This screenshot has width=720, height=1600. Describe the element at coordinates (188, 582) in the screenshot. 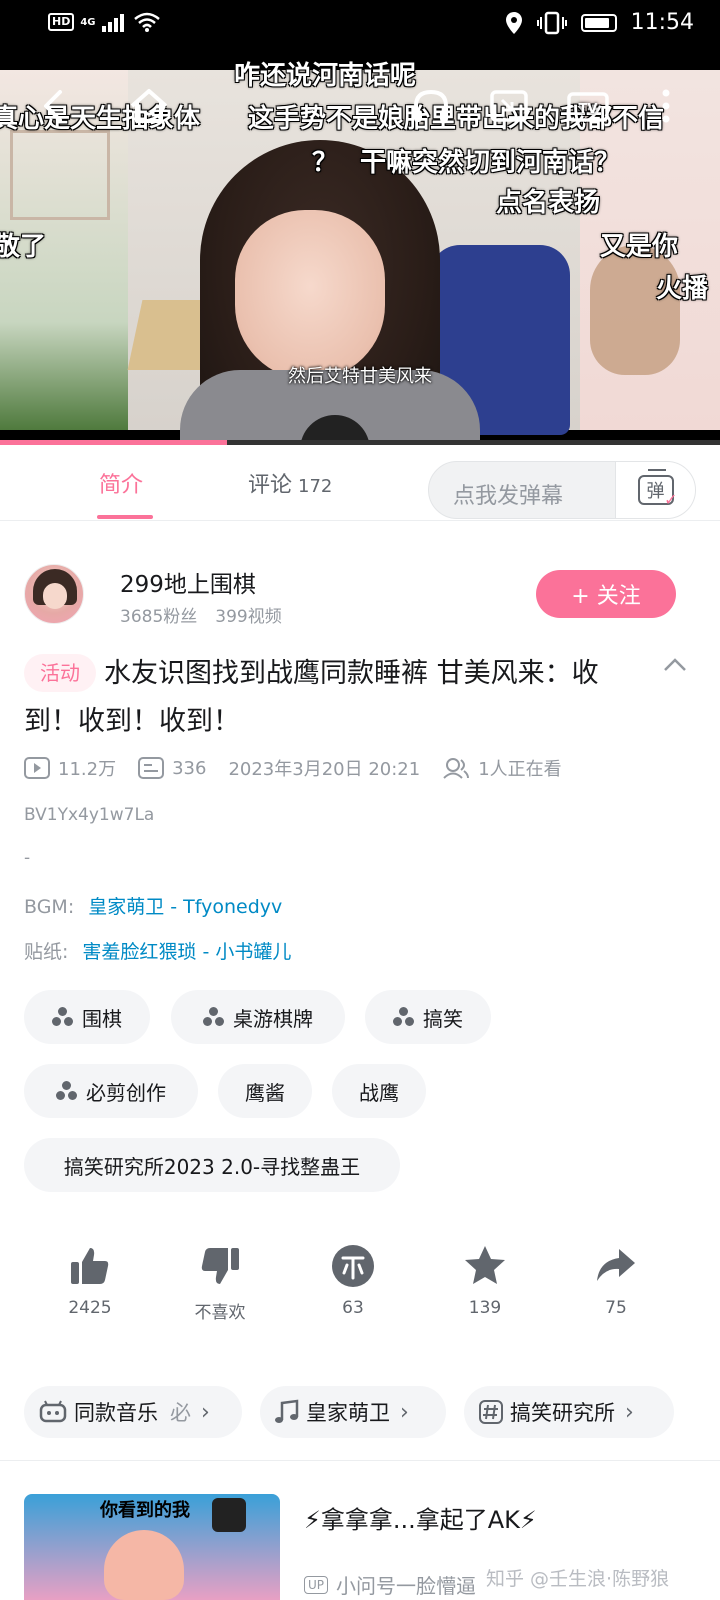

I see `uploader-name: 299地上围棋` at that location.